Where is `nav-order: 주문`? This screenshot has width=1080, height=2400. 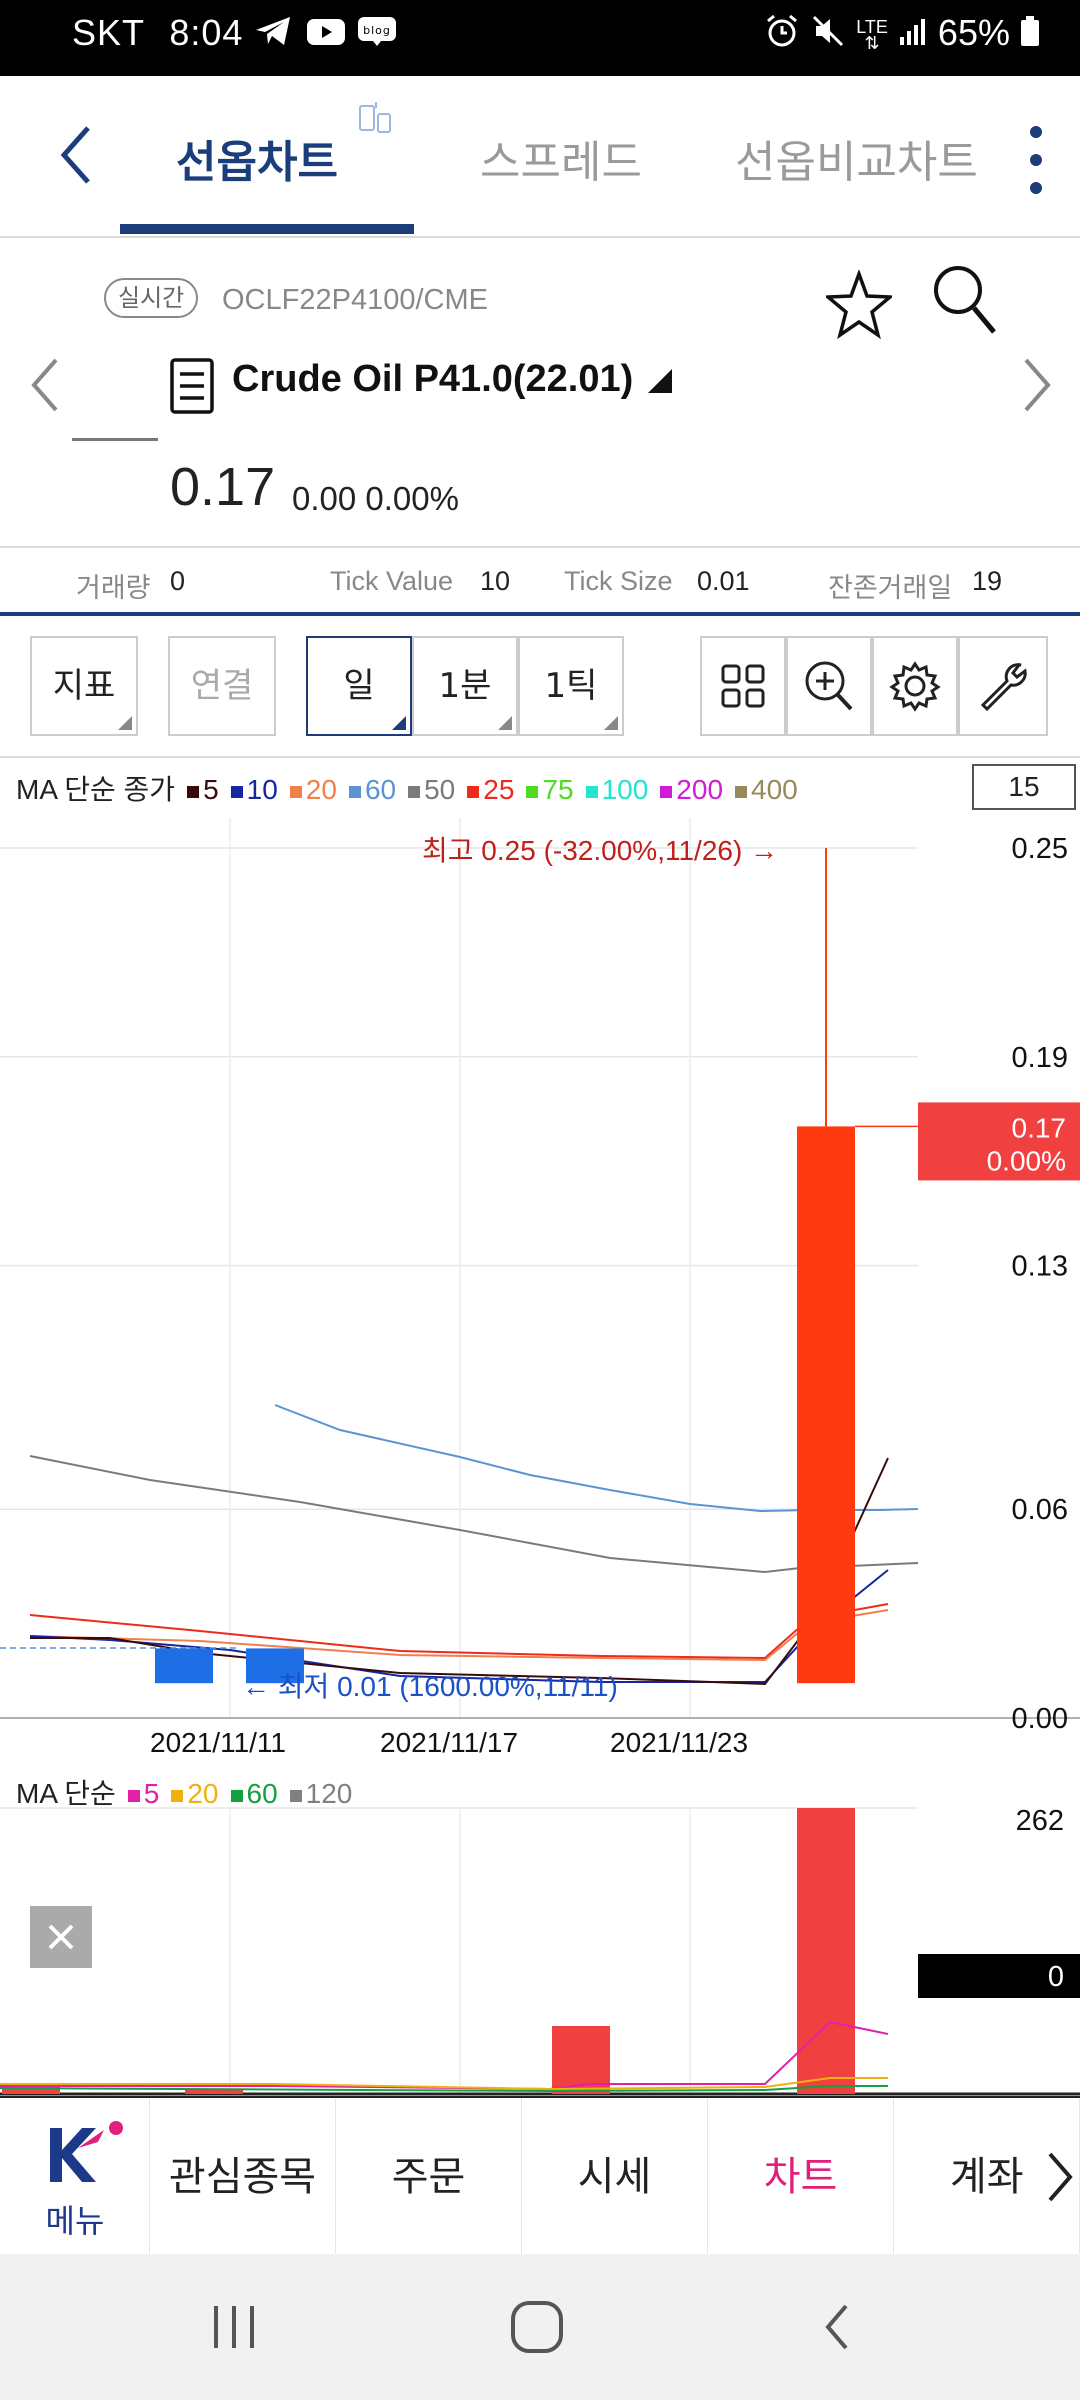
nav-order: 주문 is located at coordinates (429, 2177).